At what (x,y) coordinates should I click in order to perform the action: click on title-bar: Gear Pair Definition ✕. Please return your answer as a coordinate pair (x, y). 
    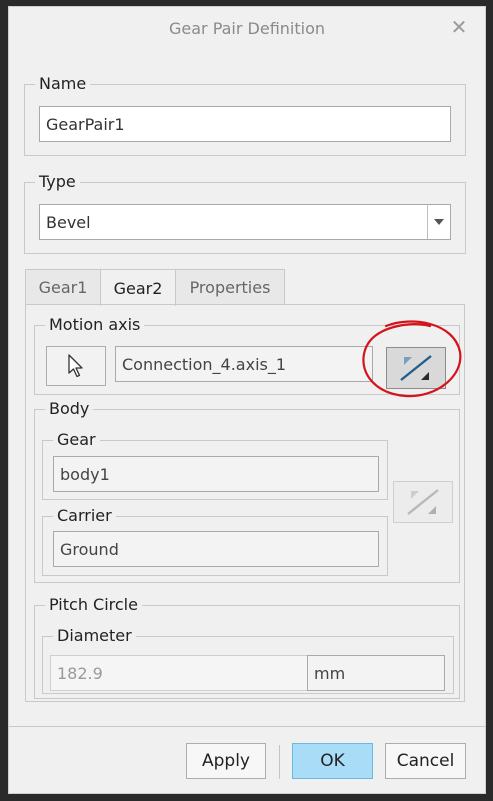
    Looking at the image, I should click on (247, 29).